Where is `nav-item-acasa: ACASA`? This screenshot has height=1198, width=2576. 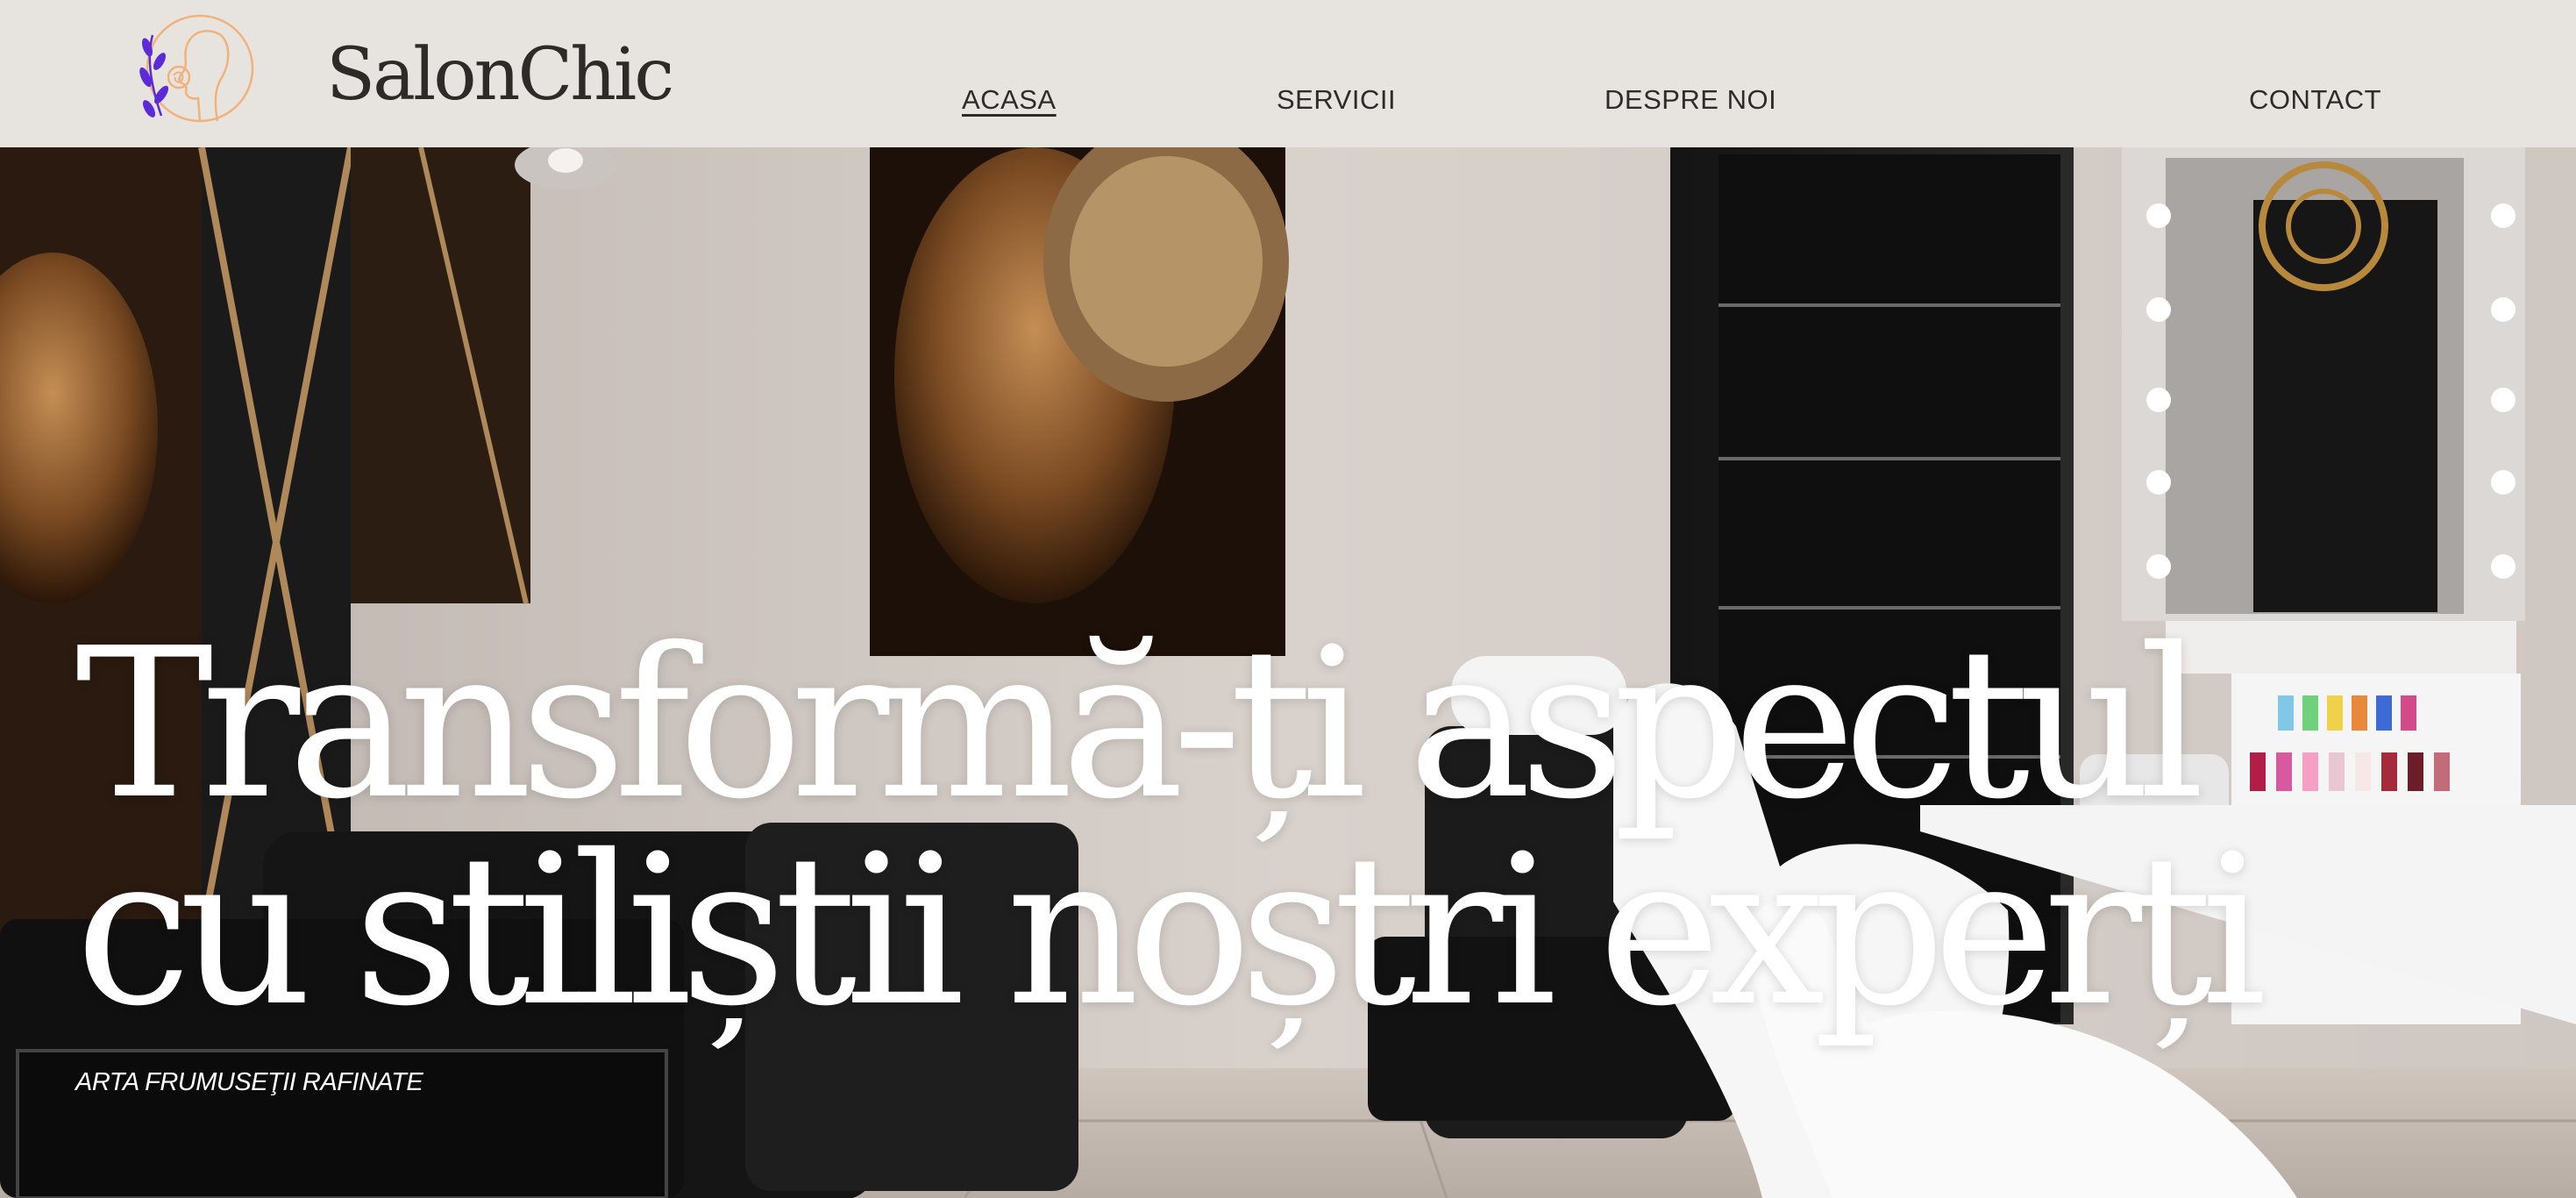
nav-item-acasa: ACASA is located at coordinates (1009, 100).